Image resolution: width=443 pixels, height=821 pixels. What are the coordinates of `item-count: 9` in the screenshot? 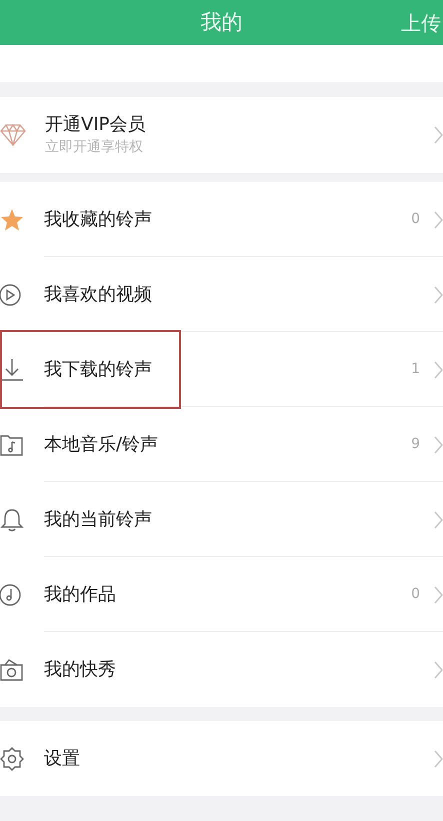 It's located at (415, 444).